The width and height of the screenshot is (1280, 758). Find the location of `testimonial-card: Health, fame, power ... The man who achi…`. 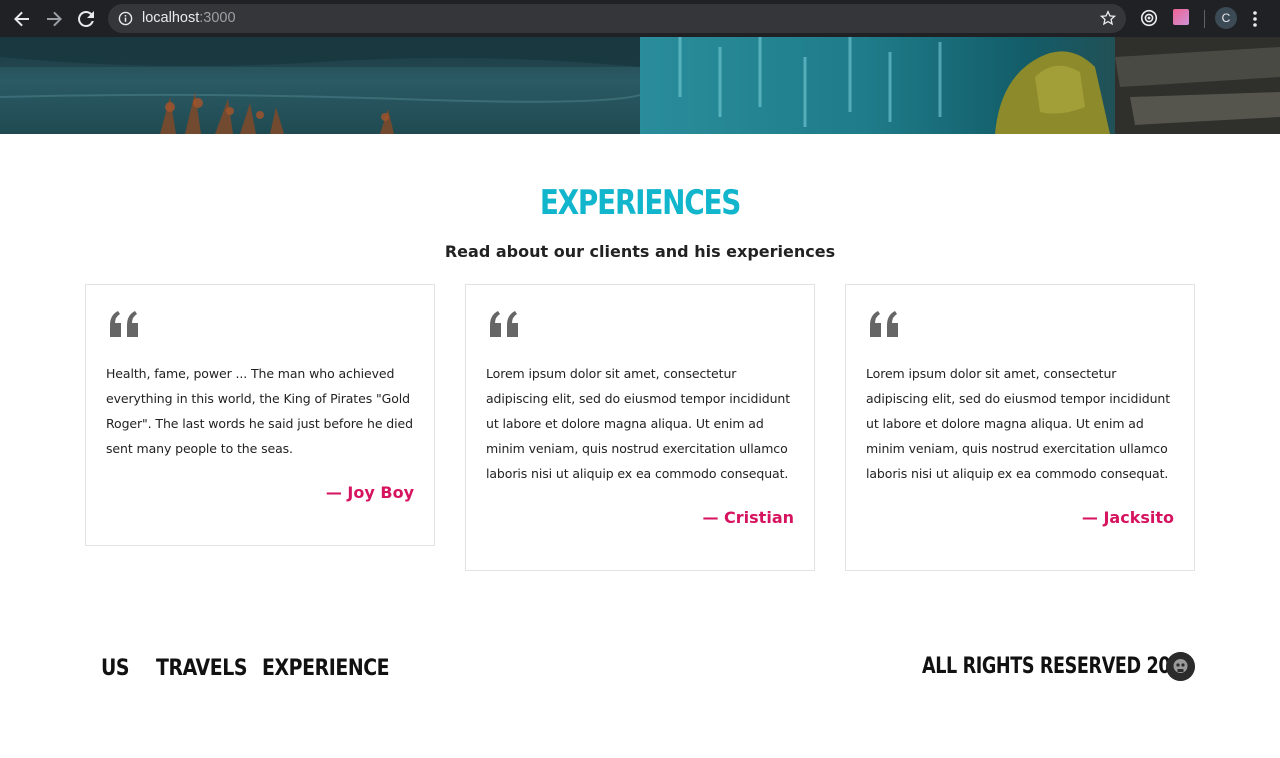

testimonial-card: Health, fame, power ... The man who achi… is located at coordinates (260, 415).